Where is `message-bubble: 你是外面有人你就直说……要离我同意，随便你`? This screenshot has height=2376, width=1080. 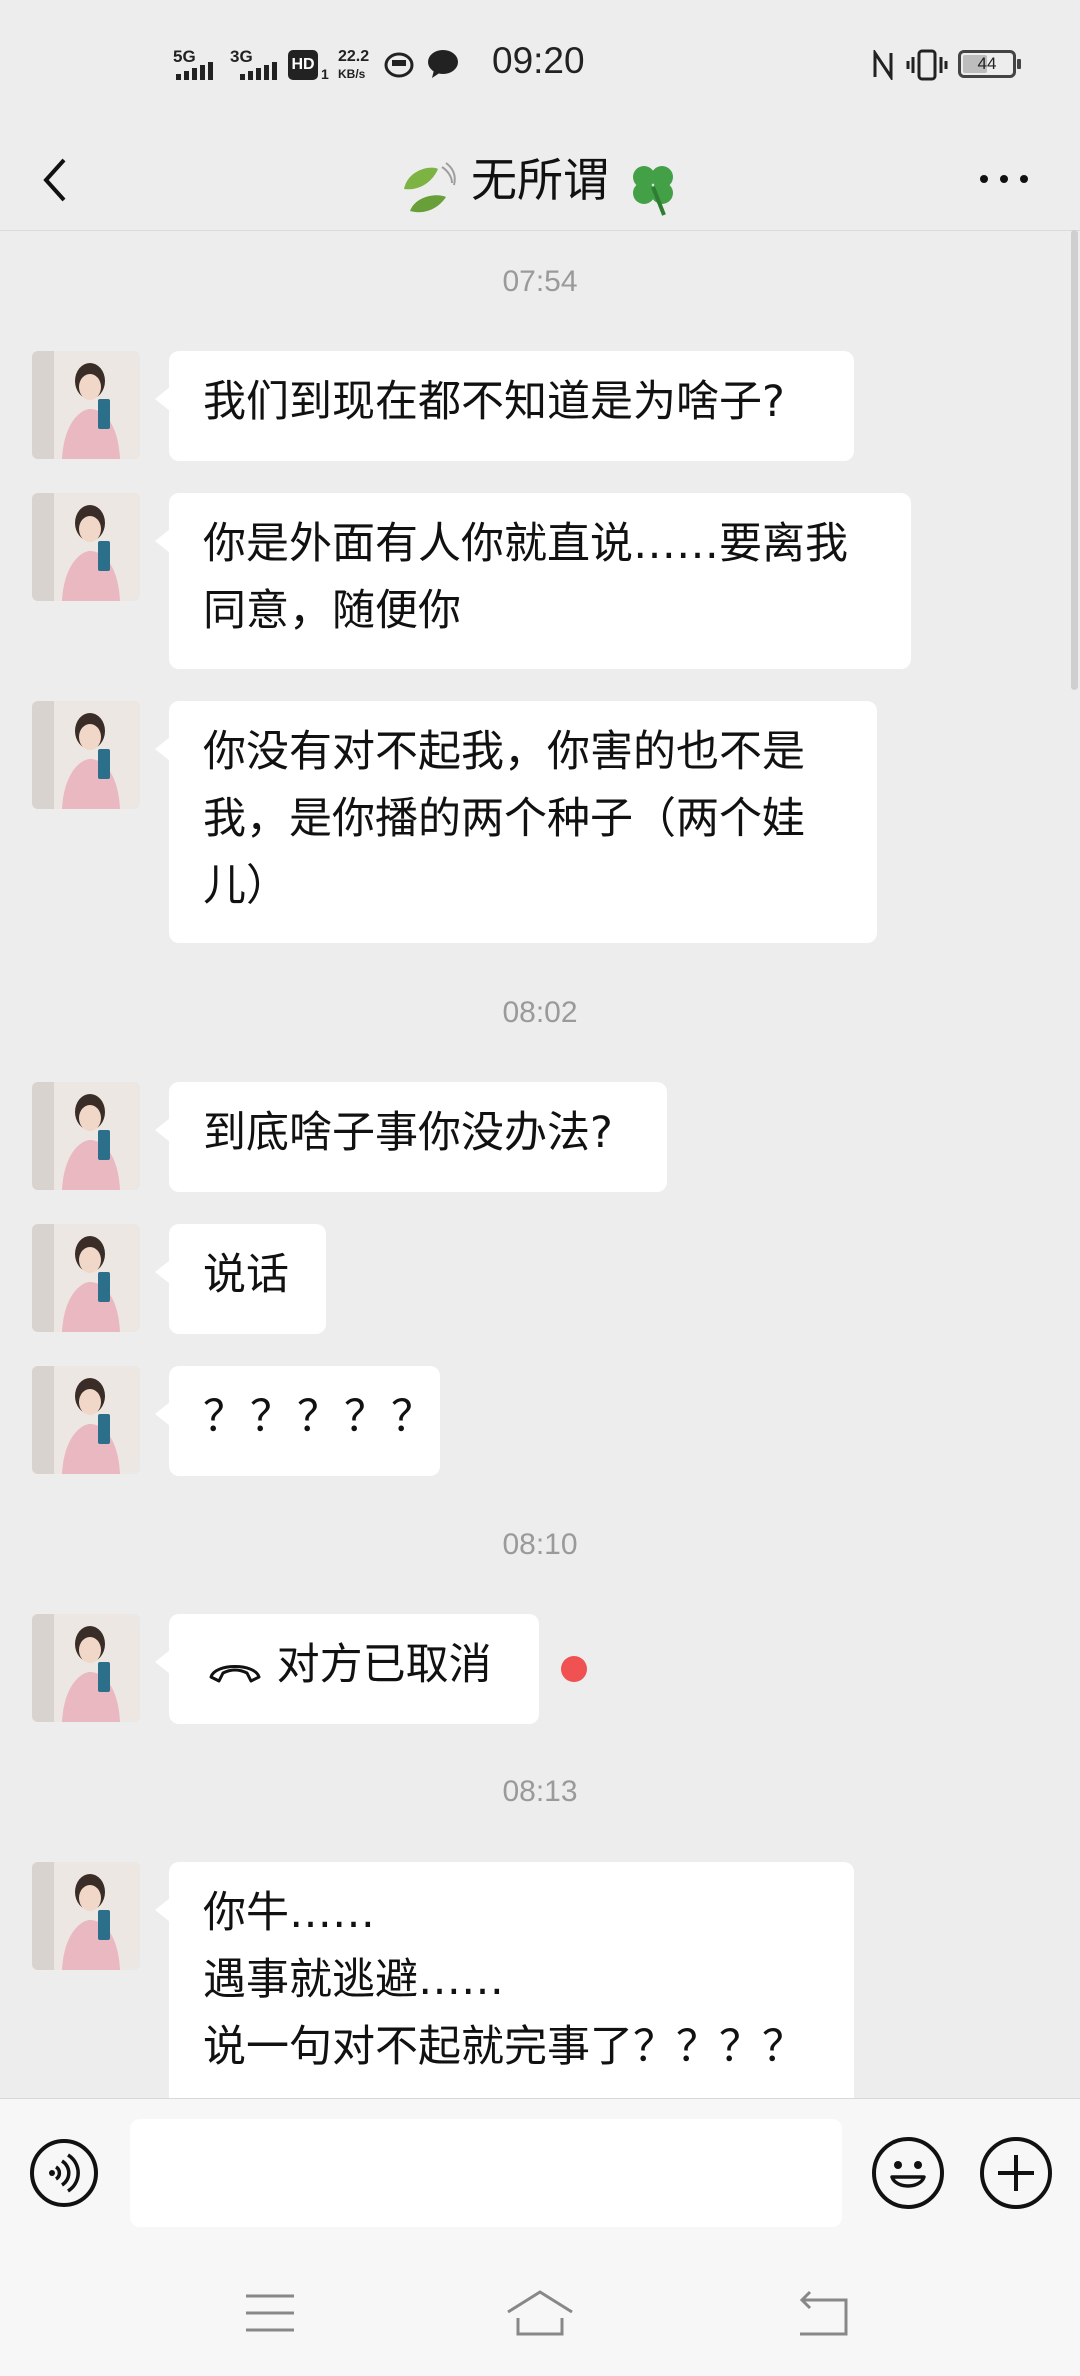
message-bubble: 你是外面有人你就直说……要离我同意，随便你 is located at coordinates (533, 581).